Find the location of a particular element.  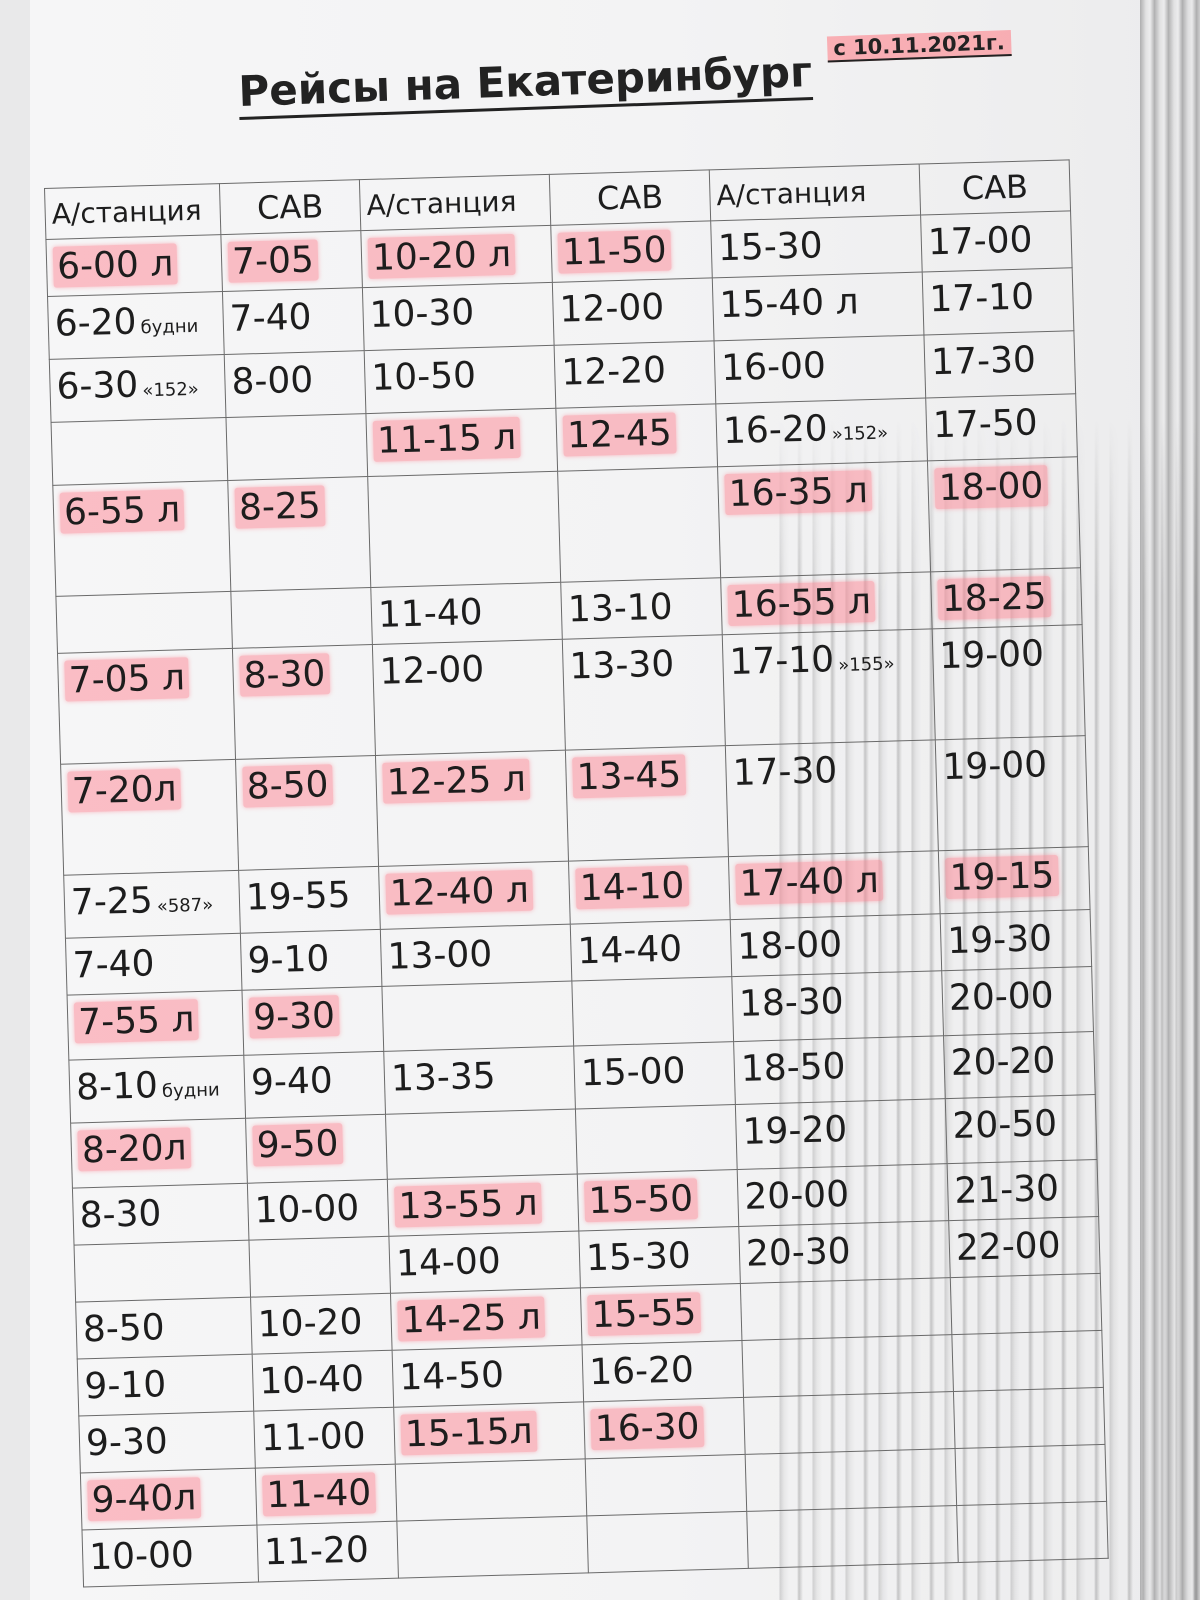

table-cell: 7-40 is located at coordinates (153, 964).